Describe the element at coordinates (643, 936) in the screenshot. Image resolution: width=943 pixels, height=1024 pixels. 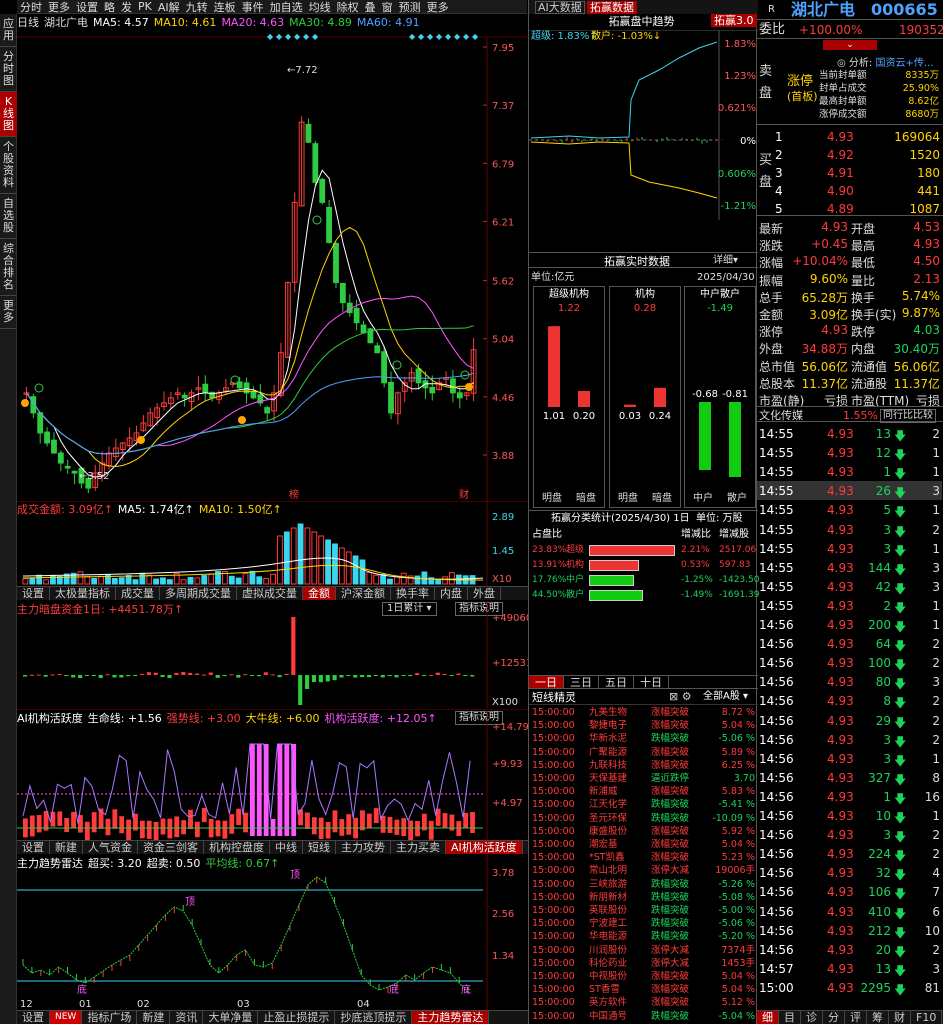
I see `sprite-row: 15:00:00 华电能源 跌幅突破 -5.20 %` at that location.